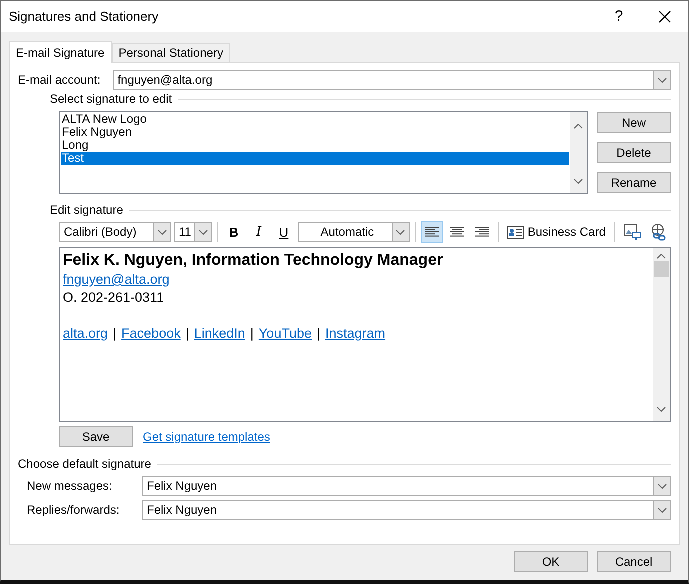 The image size is (689, 584). What do you see at coordinates (233, 232) in the screenshot?
I see `bold-button: B` at bounding box center [233, 232].